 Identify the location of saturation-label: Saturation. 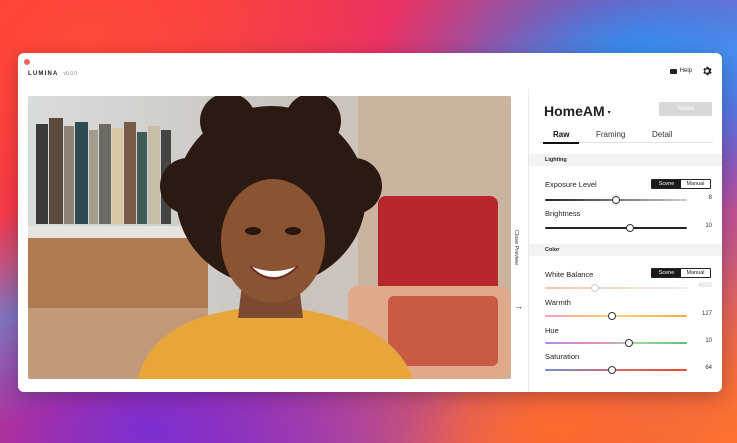
(562, 356).